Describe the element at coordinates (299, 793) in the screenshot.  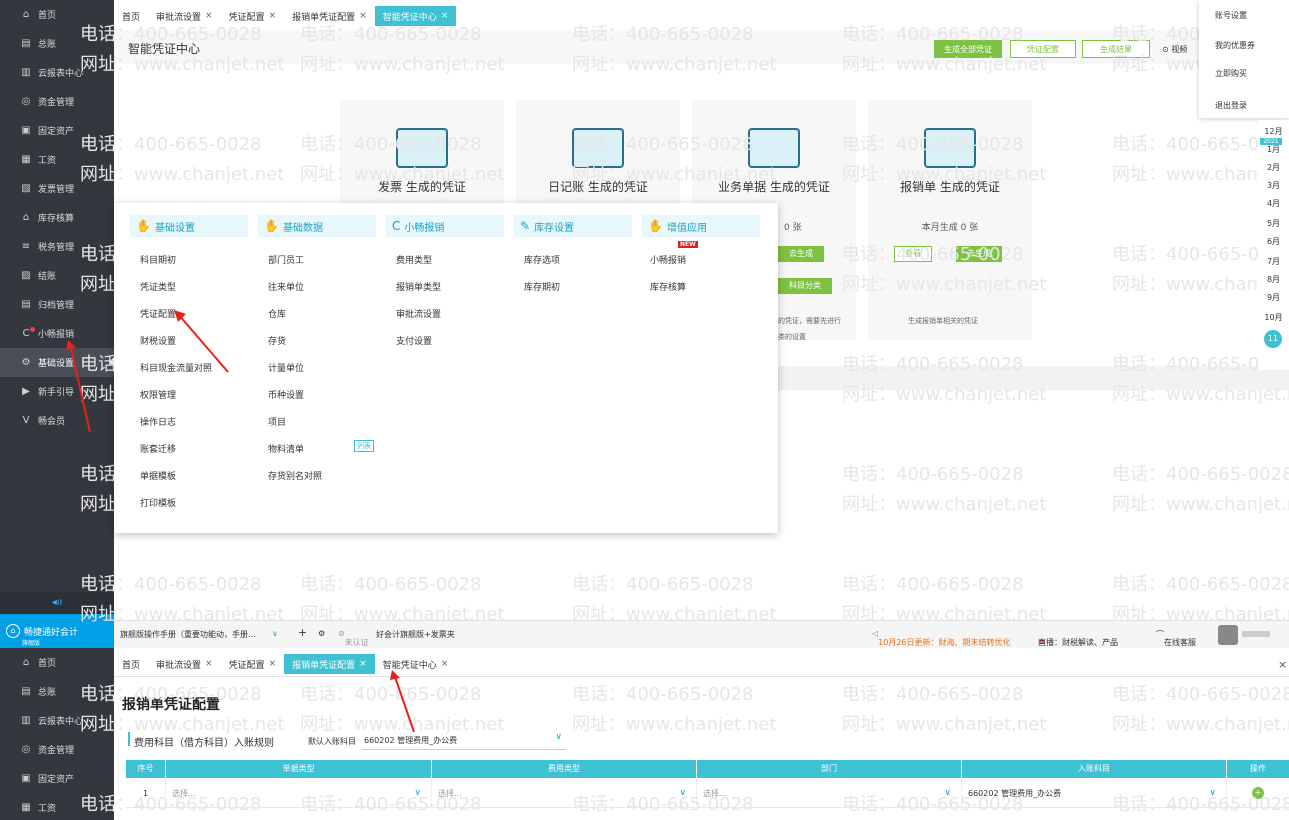
I see `doc-type-select: 选择... ∨` at that location.